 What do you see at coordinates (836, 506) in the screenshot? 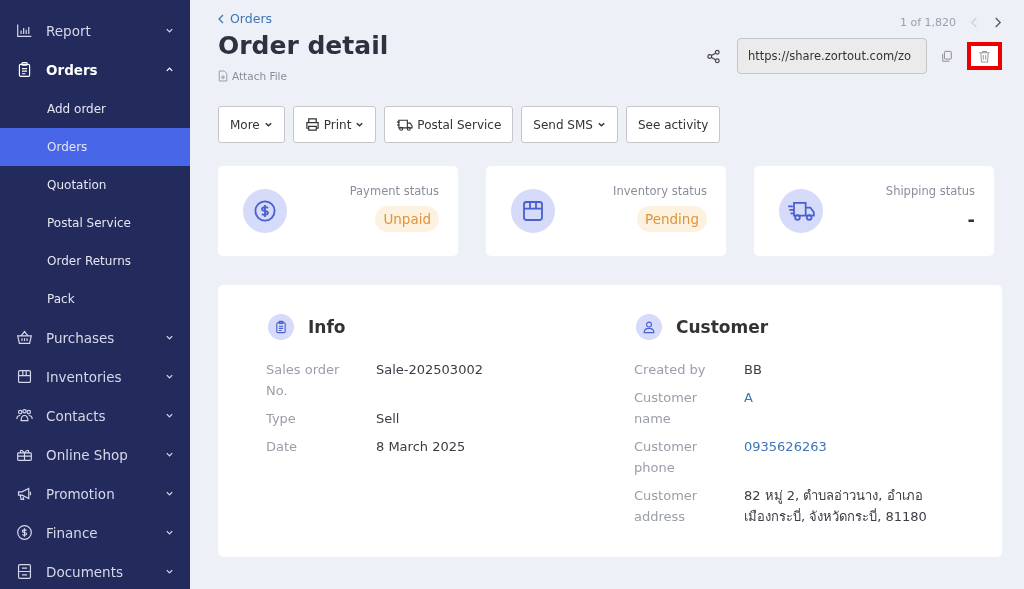
I see `field-value: 82 หมู่ 2, ตำบลอ่าวนาง, อำเภอเมืองกระบี่, จังหวัดกระบี่, 81180` at bounding box center [836, 506].